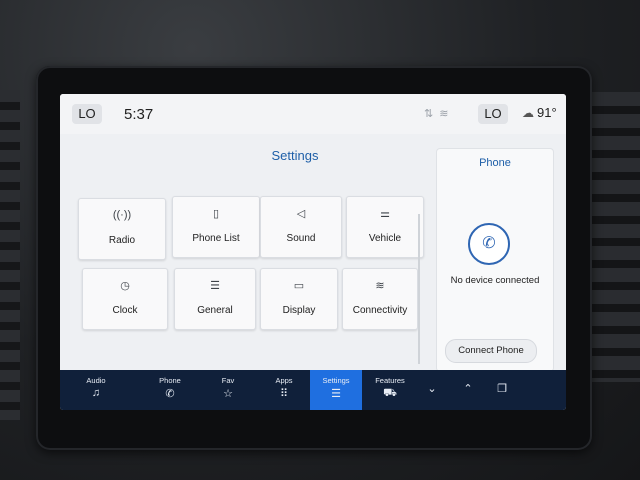  Describe the element at coordinates (215, 299) in the screenshot. I see `general-tile: ☰ General` at that location.